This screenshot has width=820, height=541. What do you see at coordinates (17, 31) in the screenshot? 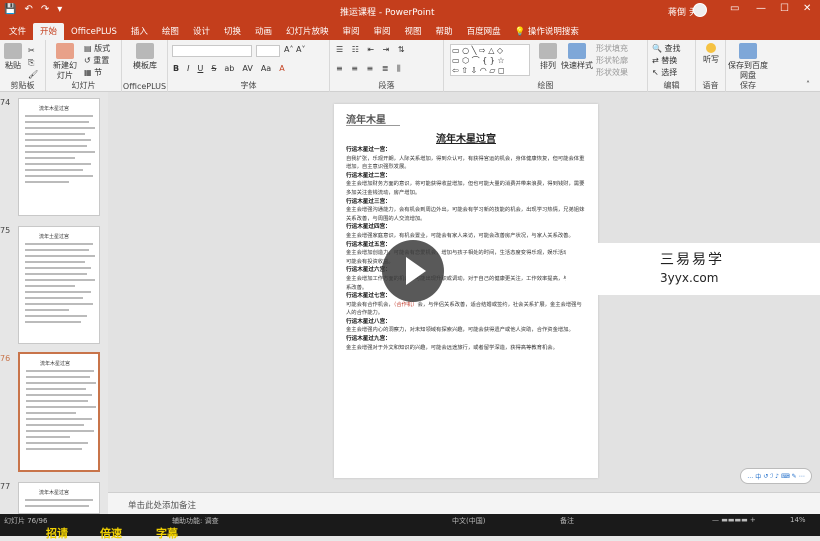
I see `tab-file: 文件` at bounding box center [17, 31].